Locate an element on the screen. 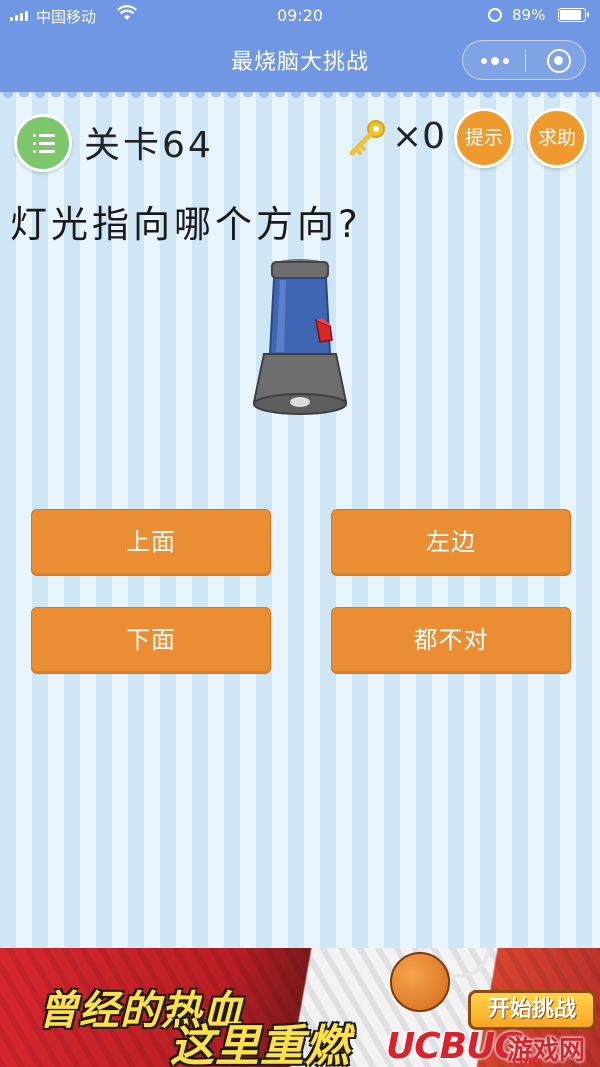 This screenshot has width=600, height=1067. help-button: 求助 is located at coordinates (557, 138).